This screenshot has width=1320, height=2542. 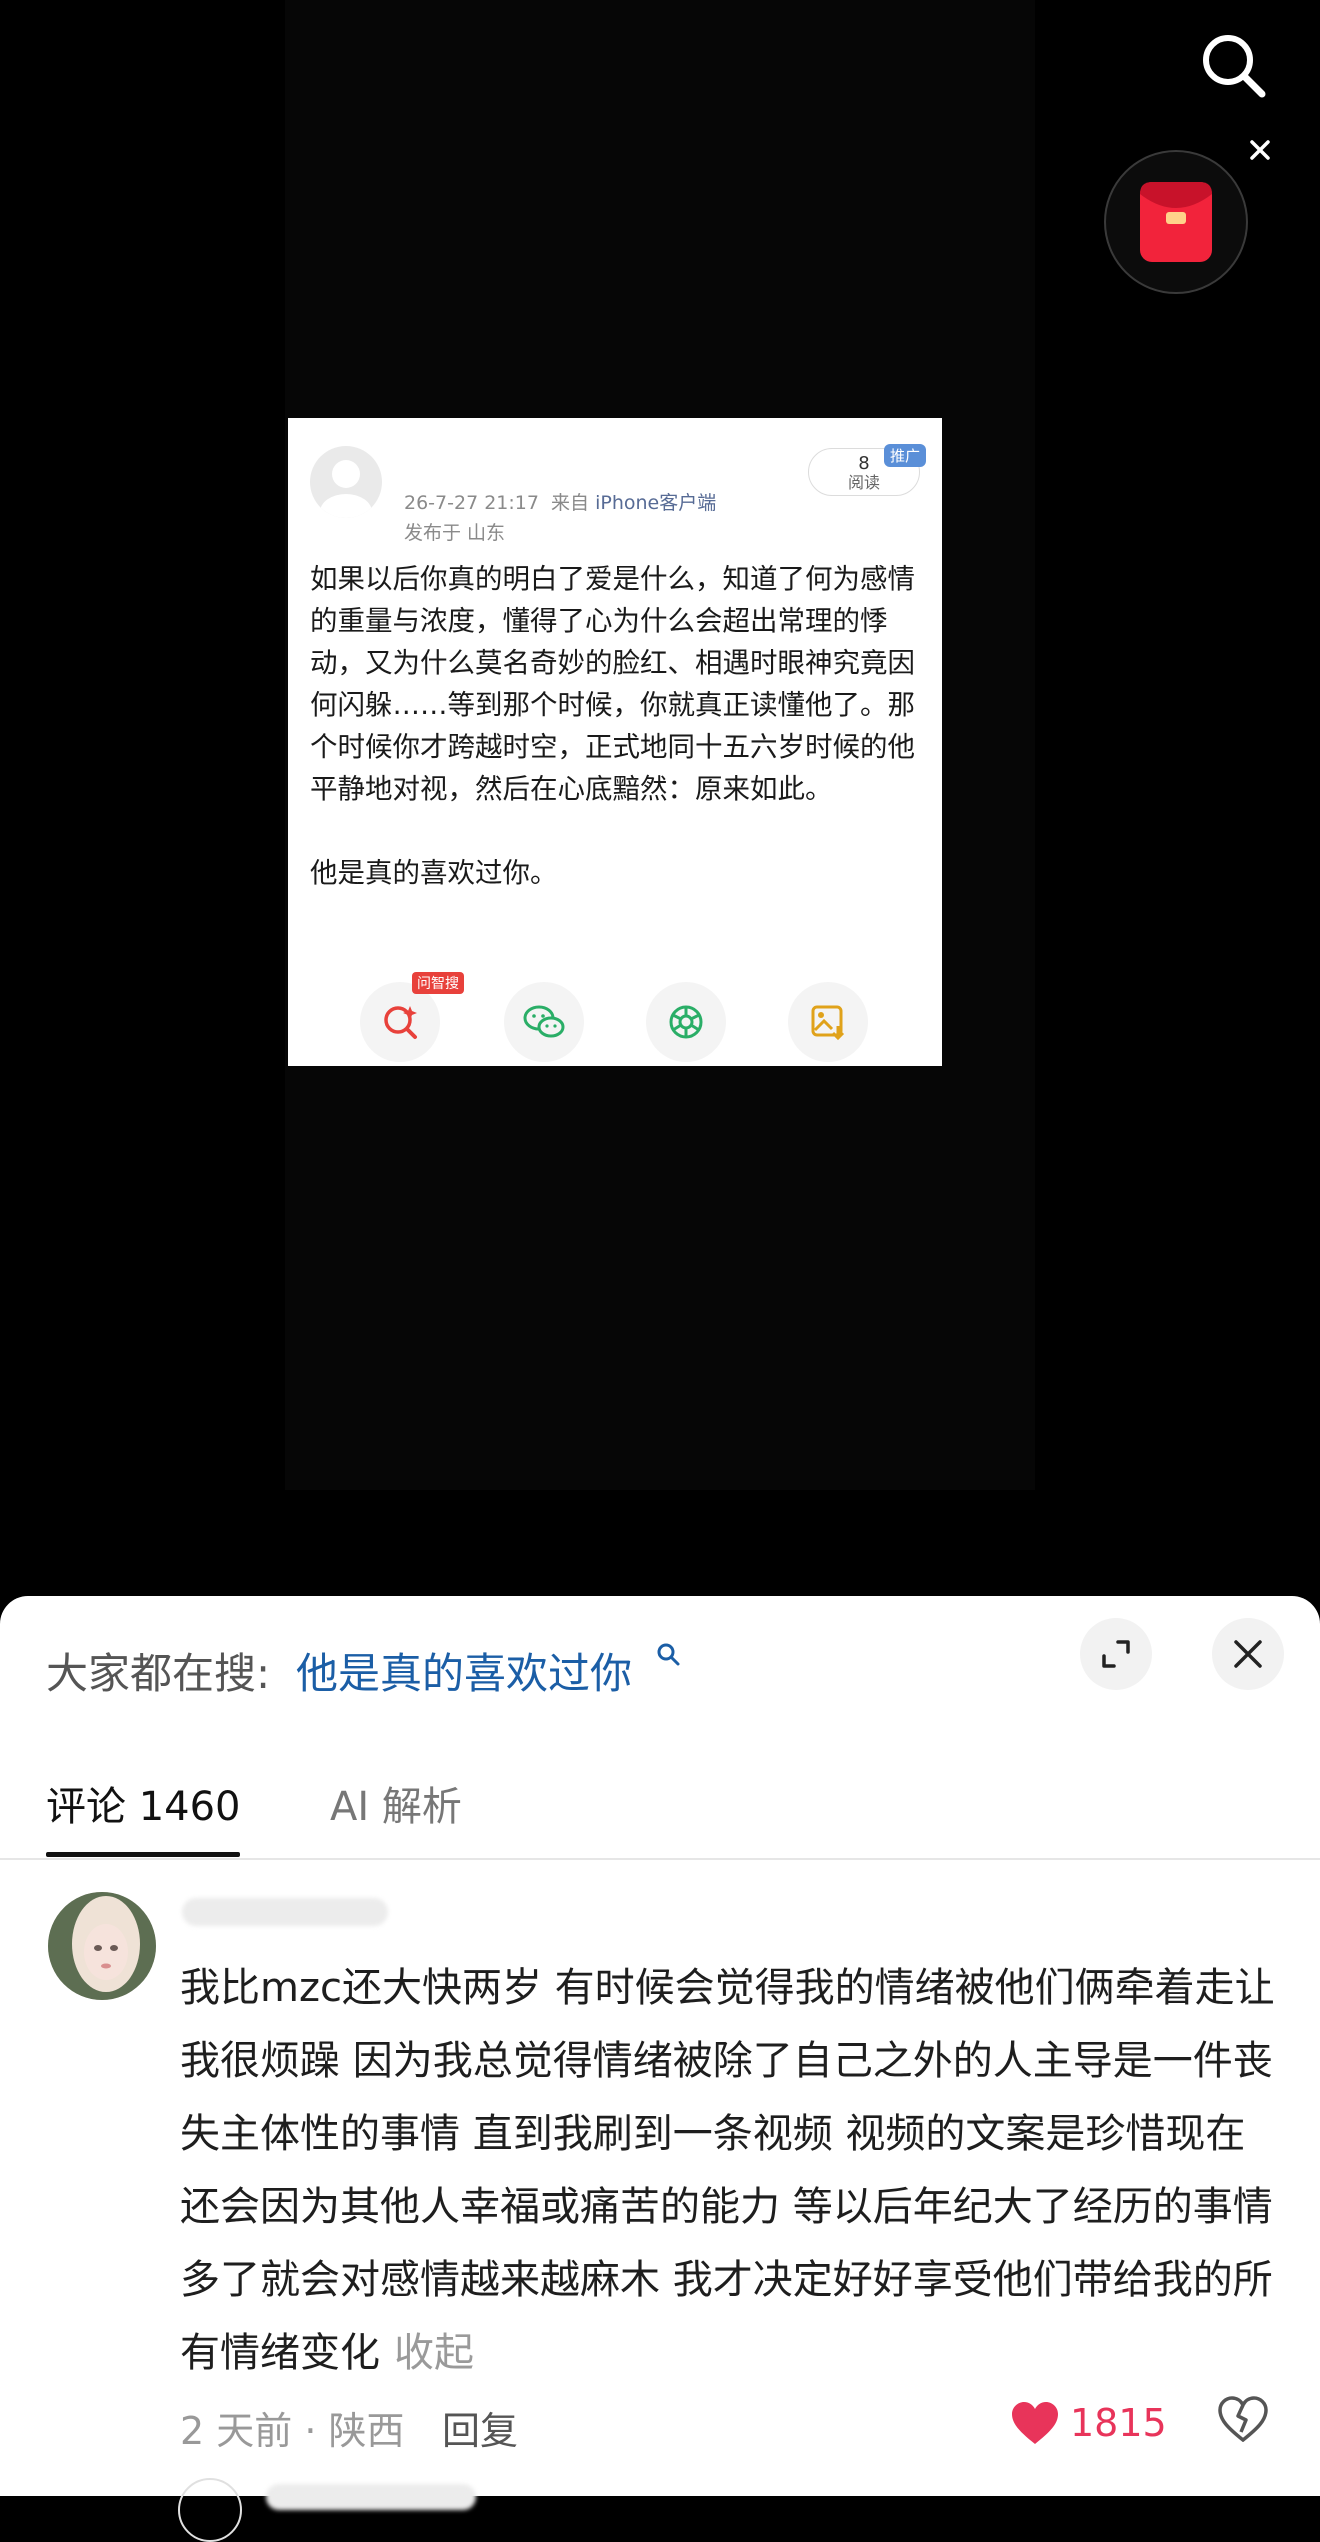 What do you see at coordinates (471, 503) in the screenshot?
I see `post-time: 26-7-27 21:17` at bounding box center [471, 503].